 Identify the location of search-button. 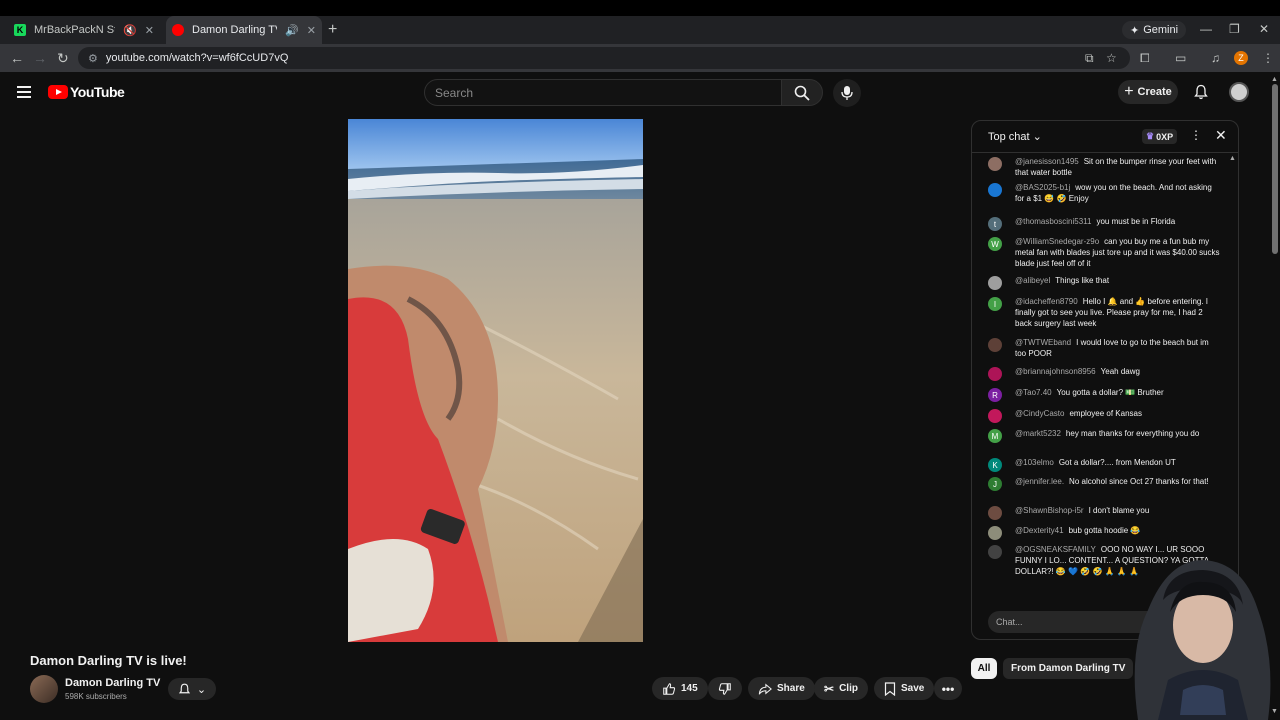
(802, 92).